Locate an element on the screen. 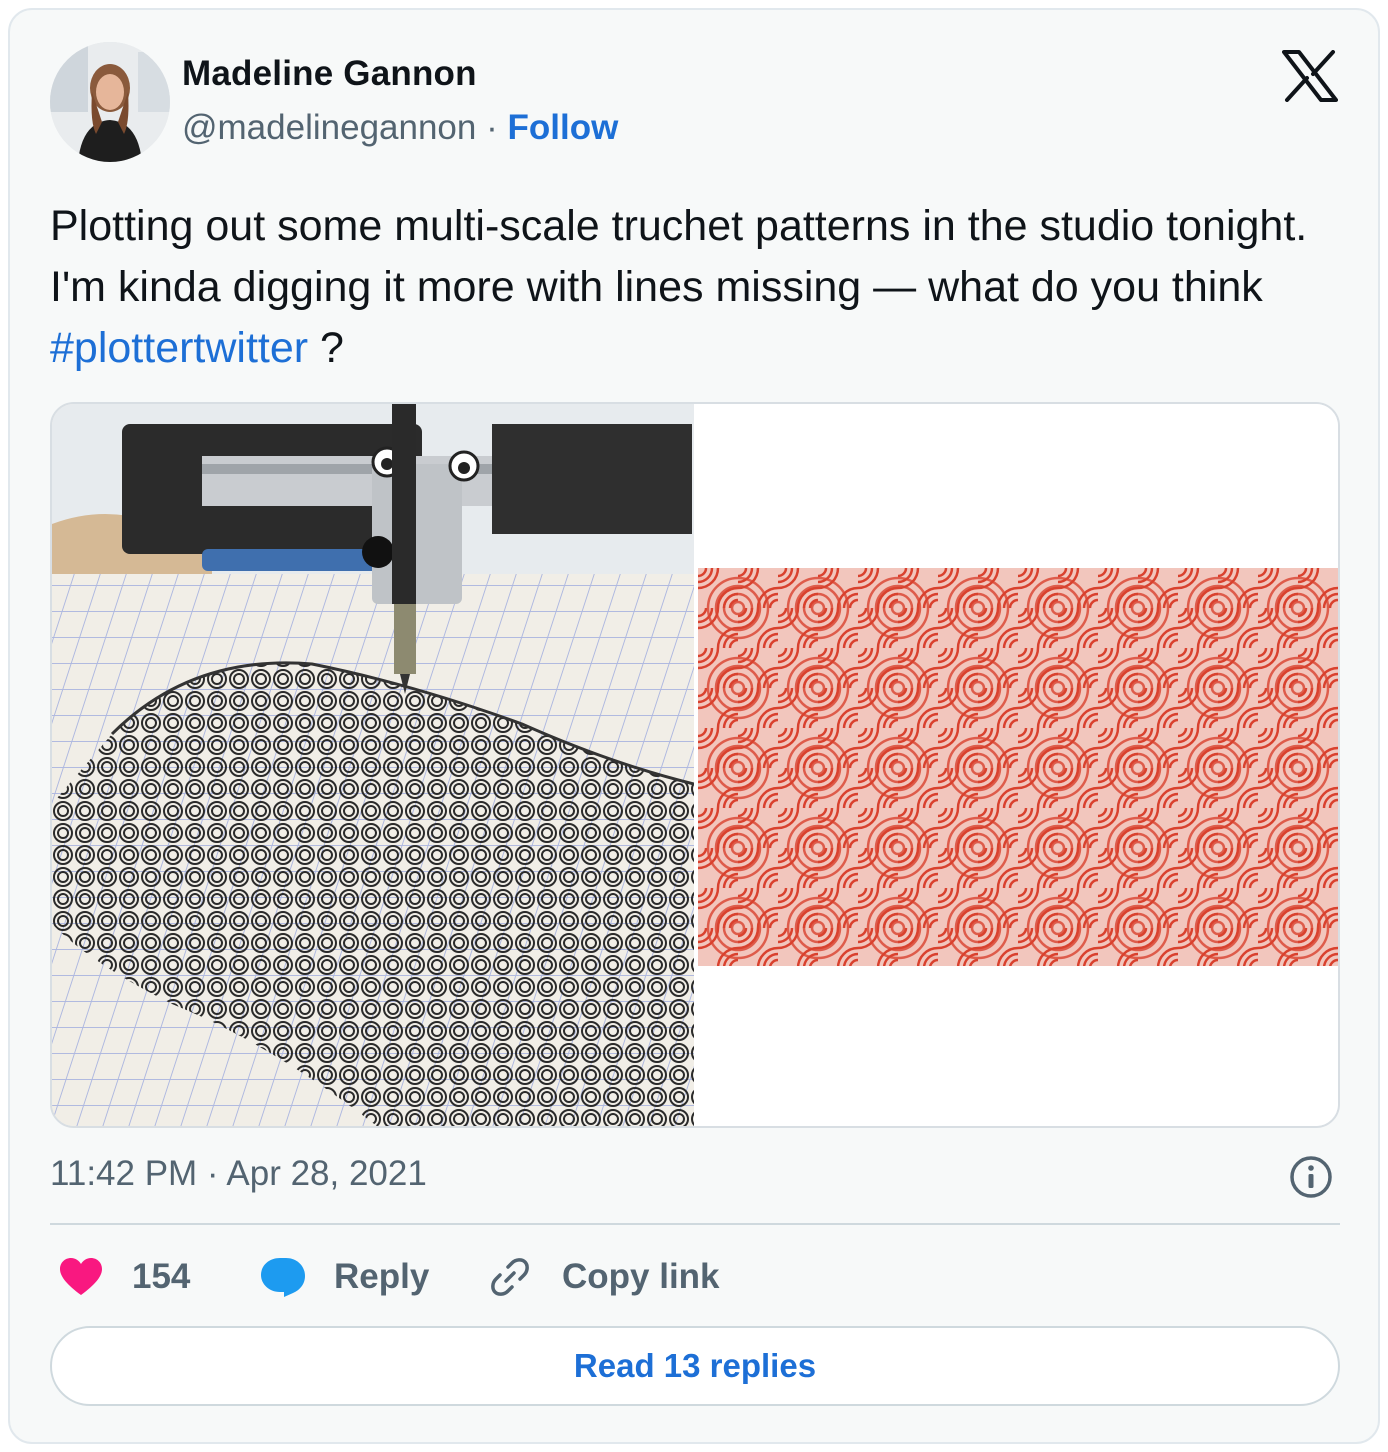 Image resolution: width=1388 pixels, height=1452 pixels. like-action: 154 is located at coordinates (125, 1277).